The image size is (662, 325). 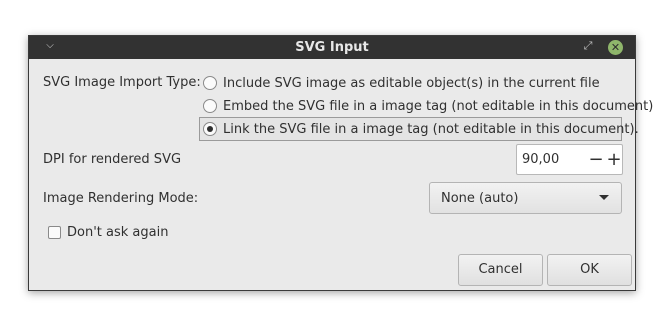 I want to click on dont-ask-row: Don't ask again, so click(x=108, y=232).